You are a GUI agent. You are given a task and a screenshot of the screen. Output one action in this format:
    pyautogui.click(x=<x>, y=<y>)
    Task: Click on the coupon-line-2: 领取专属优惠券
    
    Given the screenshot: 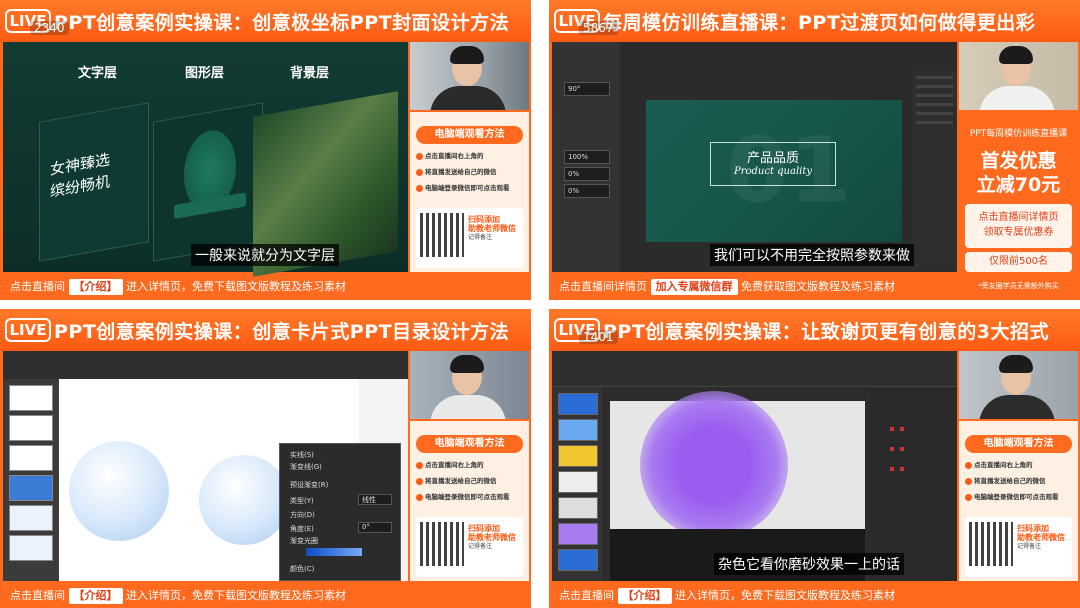 What is the action you would take?
    pyautogui.click(x=1018, y=232)
    